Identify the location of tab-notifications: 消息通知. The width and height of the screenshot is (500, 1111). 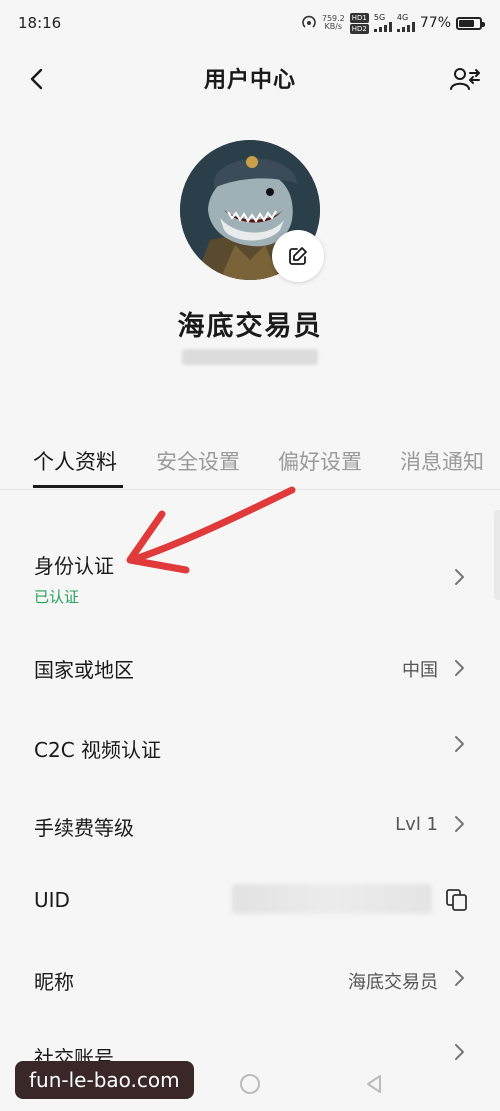
(442, 461).